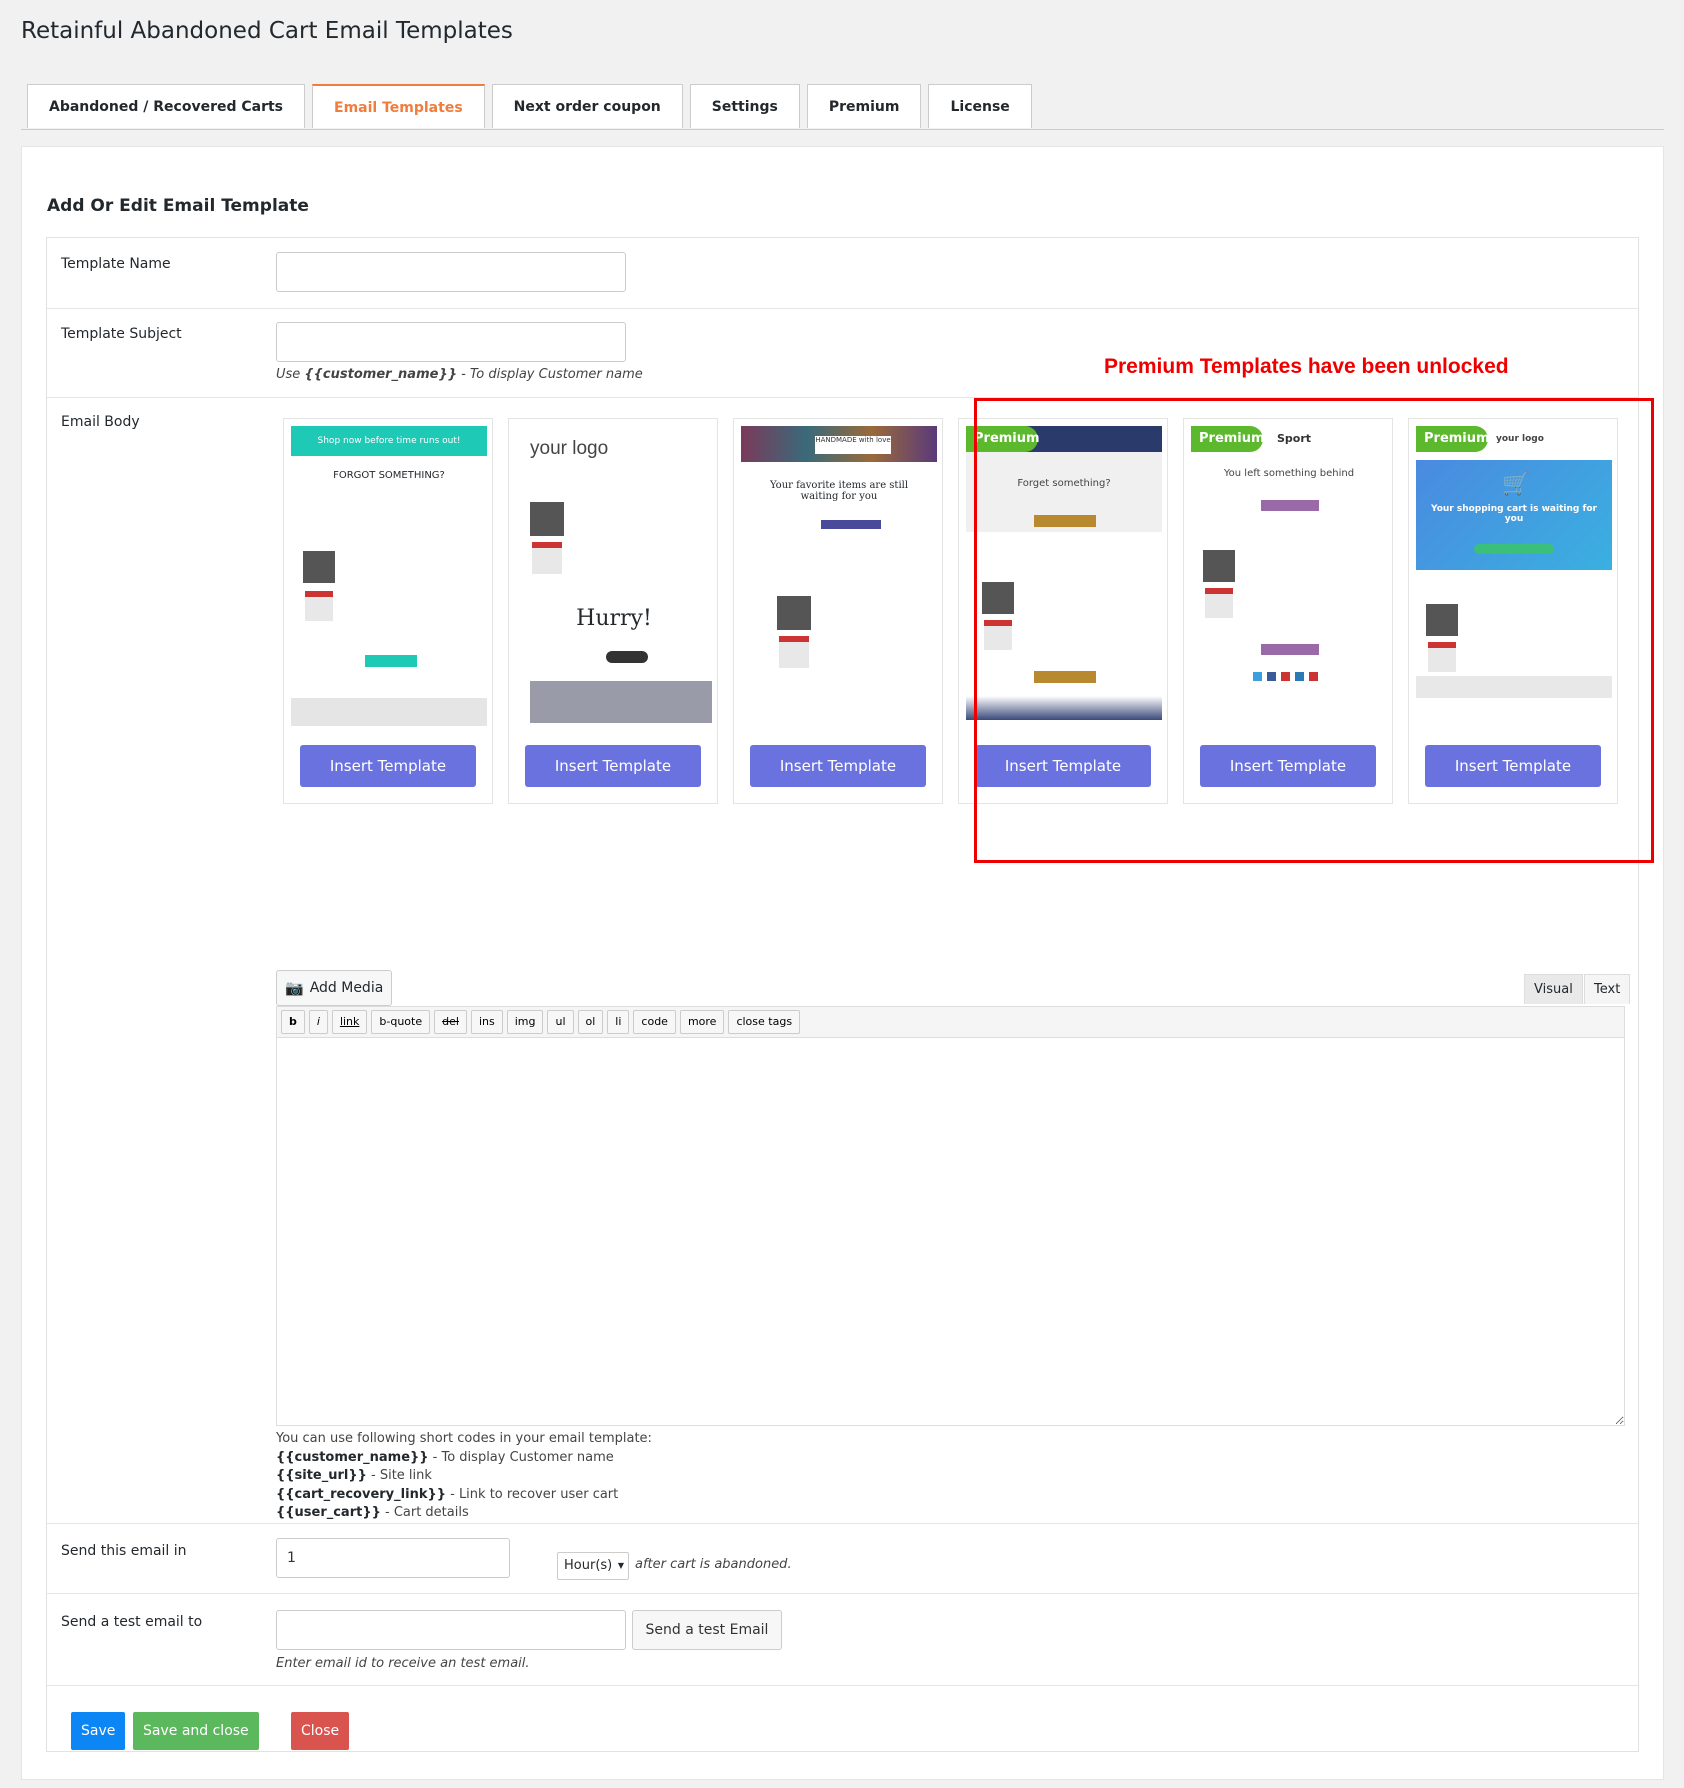 This screenshot has width=1684, height=1788. I want to click on tab-premium: Premium, so click(864, 106).